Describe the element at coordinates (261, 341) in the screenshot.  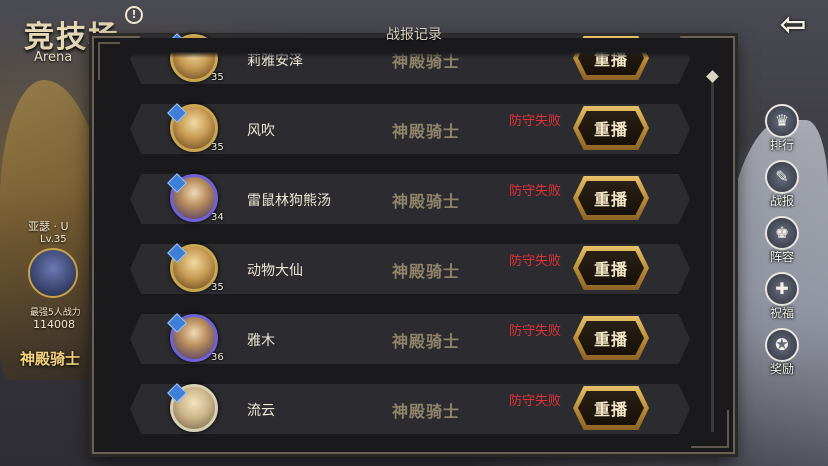
I see `opponent-name: 雅木` at that location.